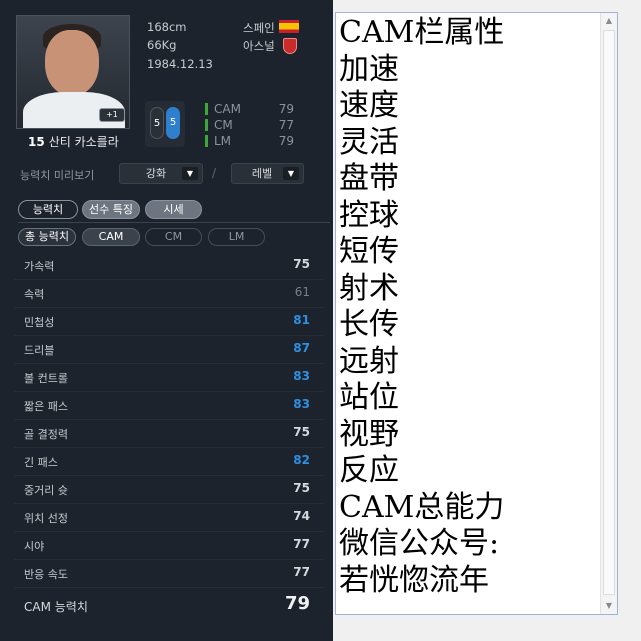 Image resolution: width=641 pixels, height=641 pixels. I want to click on note-line: 速度, so click(369, 105).